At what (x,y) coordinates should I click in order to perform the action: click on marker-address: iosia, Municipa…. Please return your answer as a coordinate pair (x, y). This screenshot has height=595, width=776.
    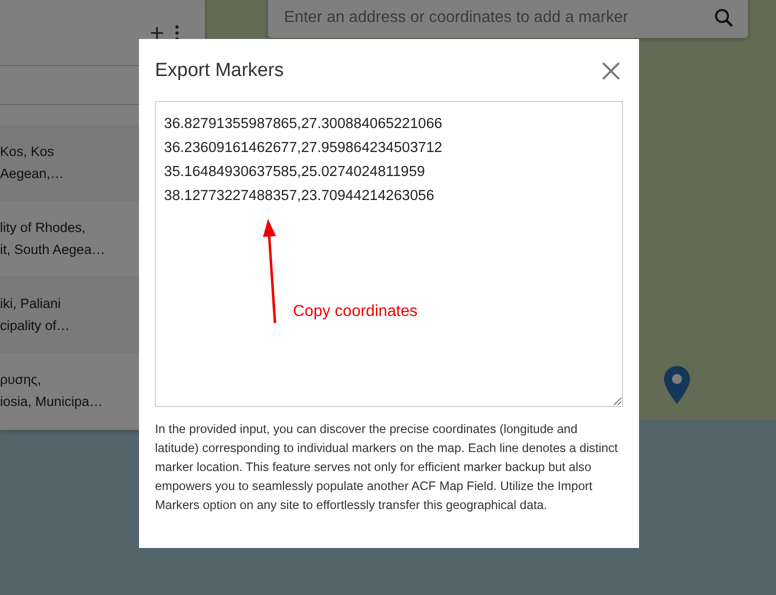
    Looking at the image, I should click on (51, 401).